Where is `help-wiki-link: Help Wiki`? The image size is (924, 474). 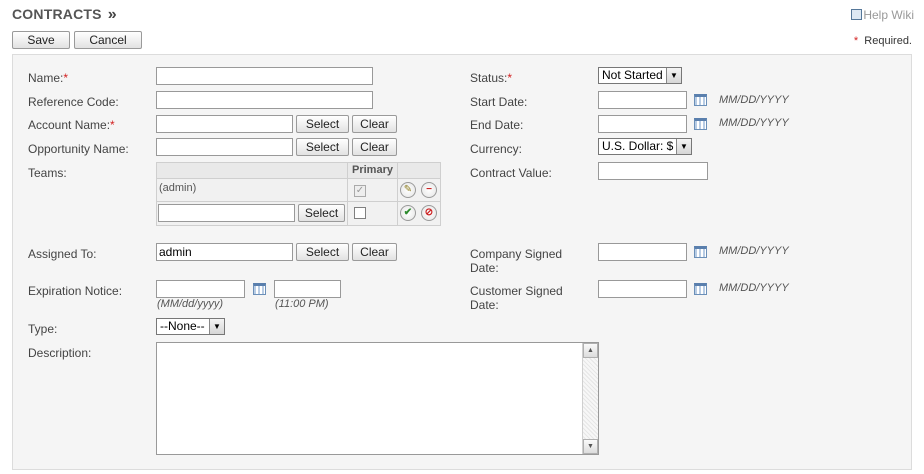 help-wiki-link: Help Wiki is located at coordinates (882, 15).